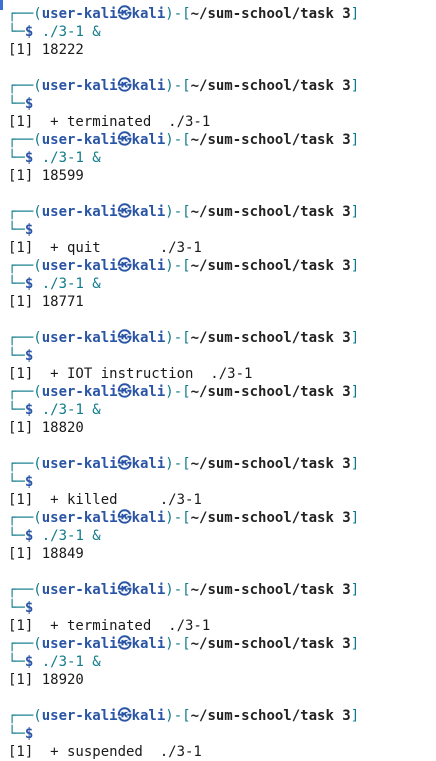  I want to click on output-line: [1] + IOT instruction ./3-1, so click(130, 374).